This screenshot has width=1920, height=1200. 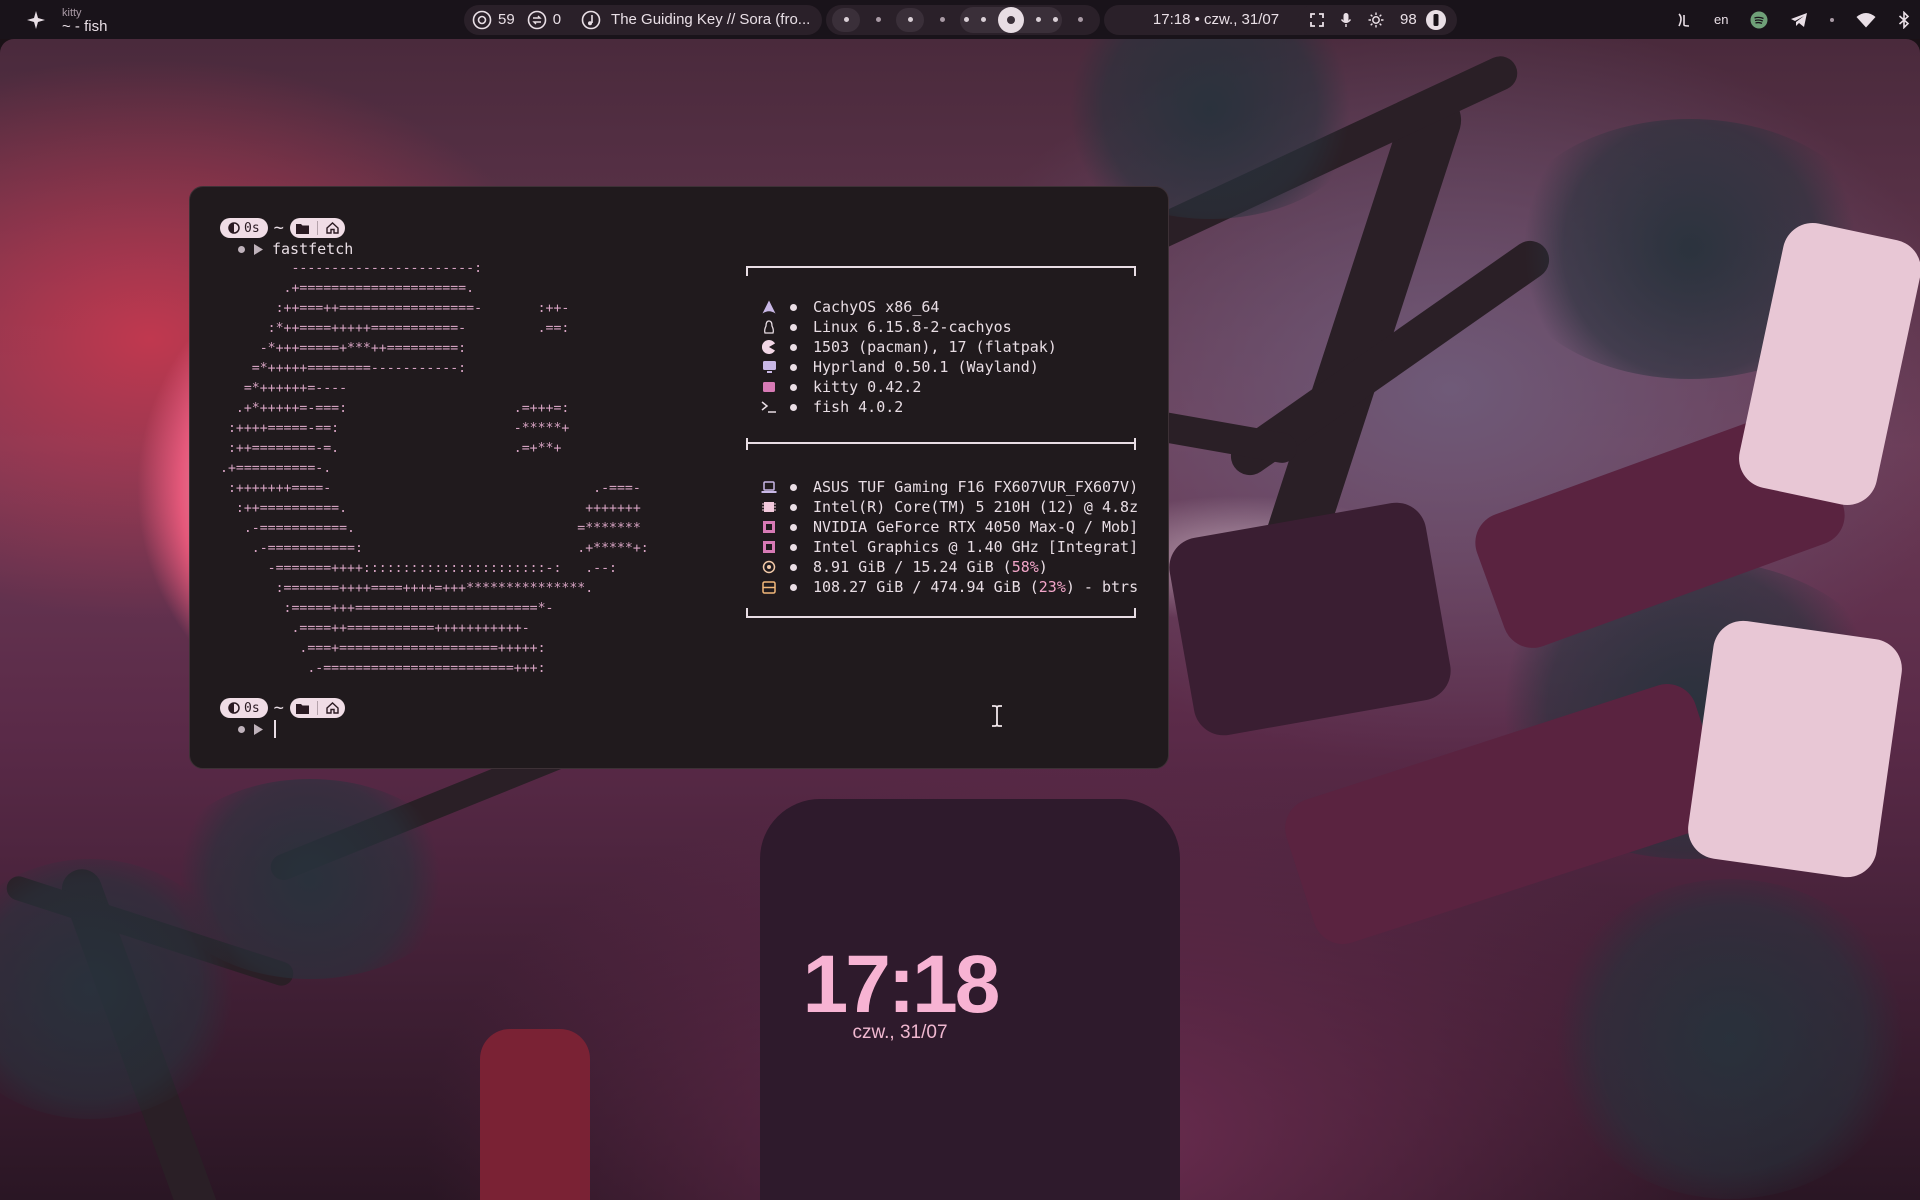 What do you see at coordinates (769, 327) in the screenshot?
I see `linux-icon` at bounding box center [769, 327].